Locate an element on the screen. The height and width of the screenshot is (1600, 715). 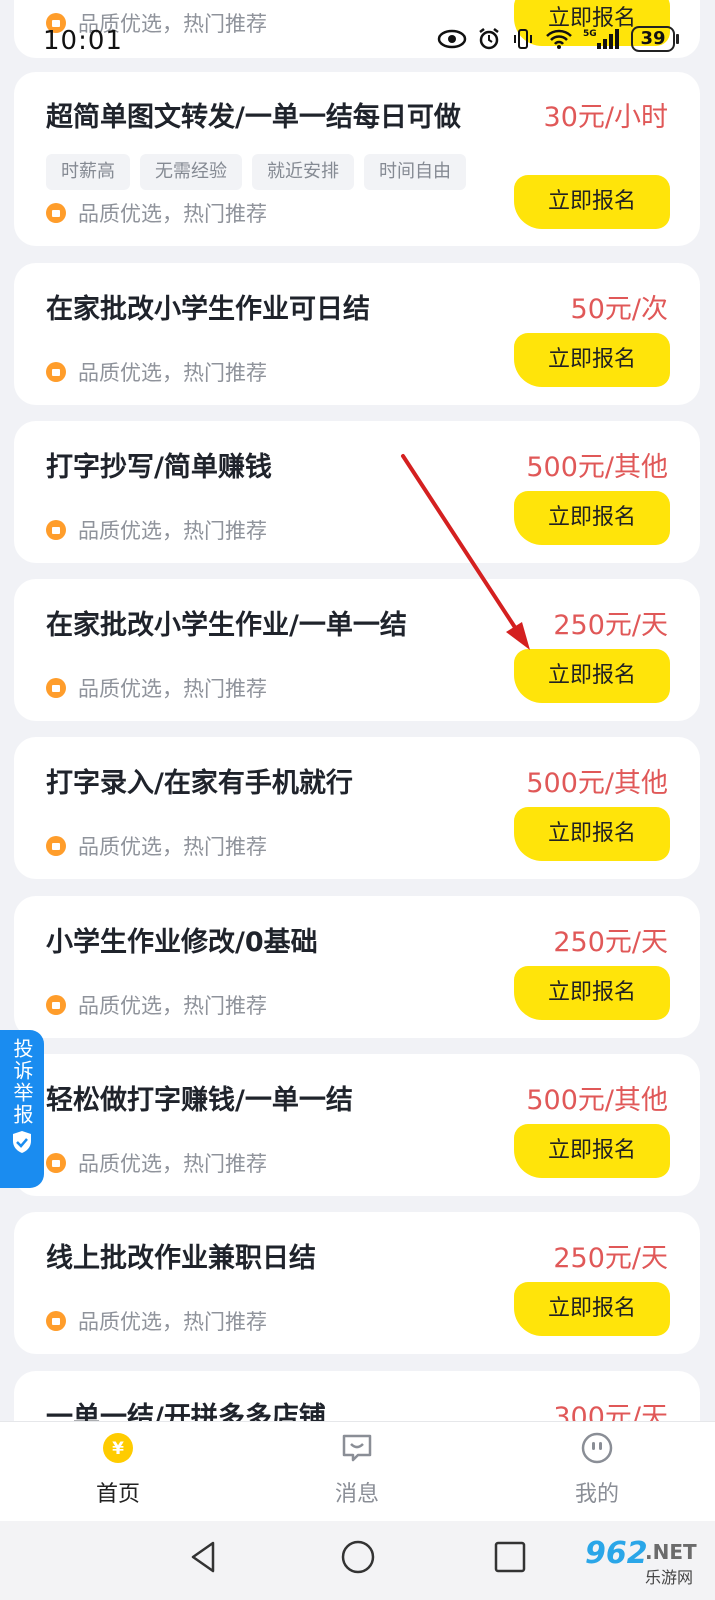
job-card: 打字录入/在家有手机就行 500元/其他 品质优选，热门推荐 立即报名 is located at coordinates (357, 808).